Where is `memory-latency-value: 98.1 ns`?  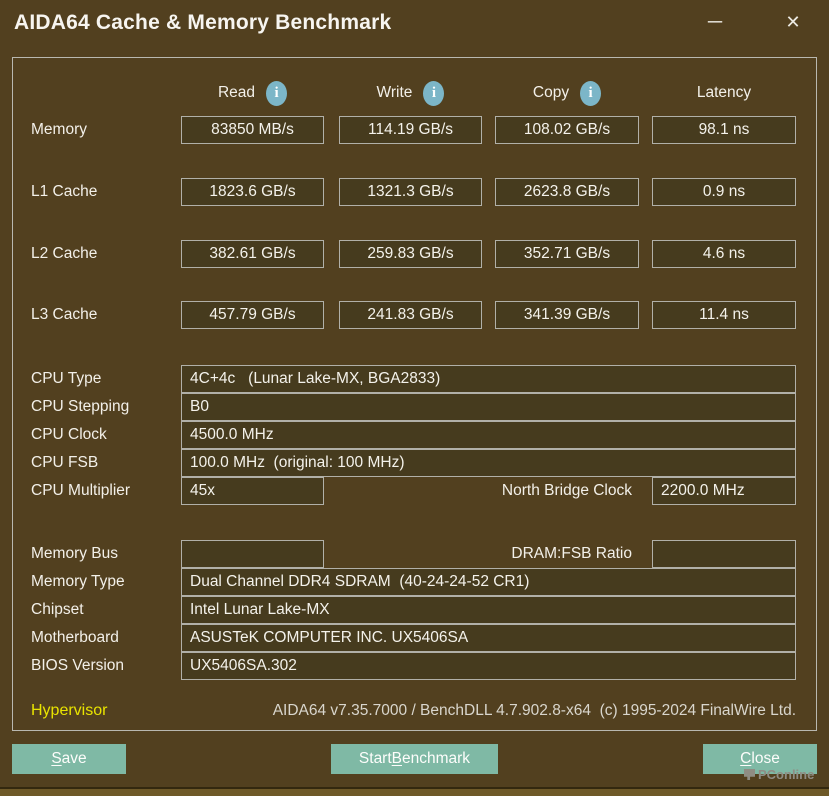 memory-latency-value: 98.1 ns is located at coordinates (724, 130).